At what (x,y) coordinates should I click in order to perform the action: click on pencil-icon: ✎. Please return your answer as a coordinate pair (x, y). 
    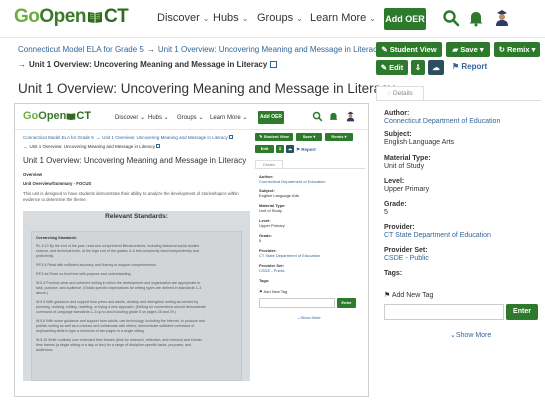
    Looking at the image, I should click on (385, 67).